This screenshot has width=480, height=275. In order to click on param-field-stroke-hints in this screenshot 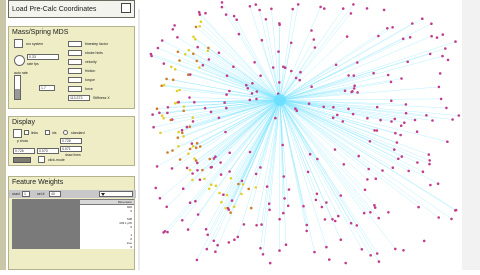, I will do `click(75, 53)`.